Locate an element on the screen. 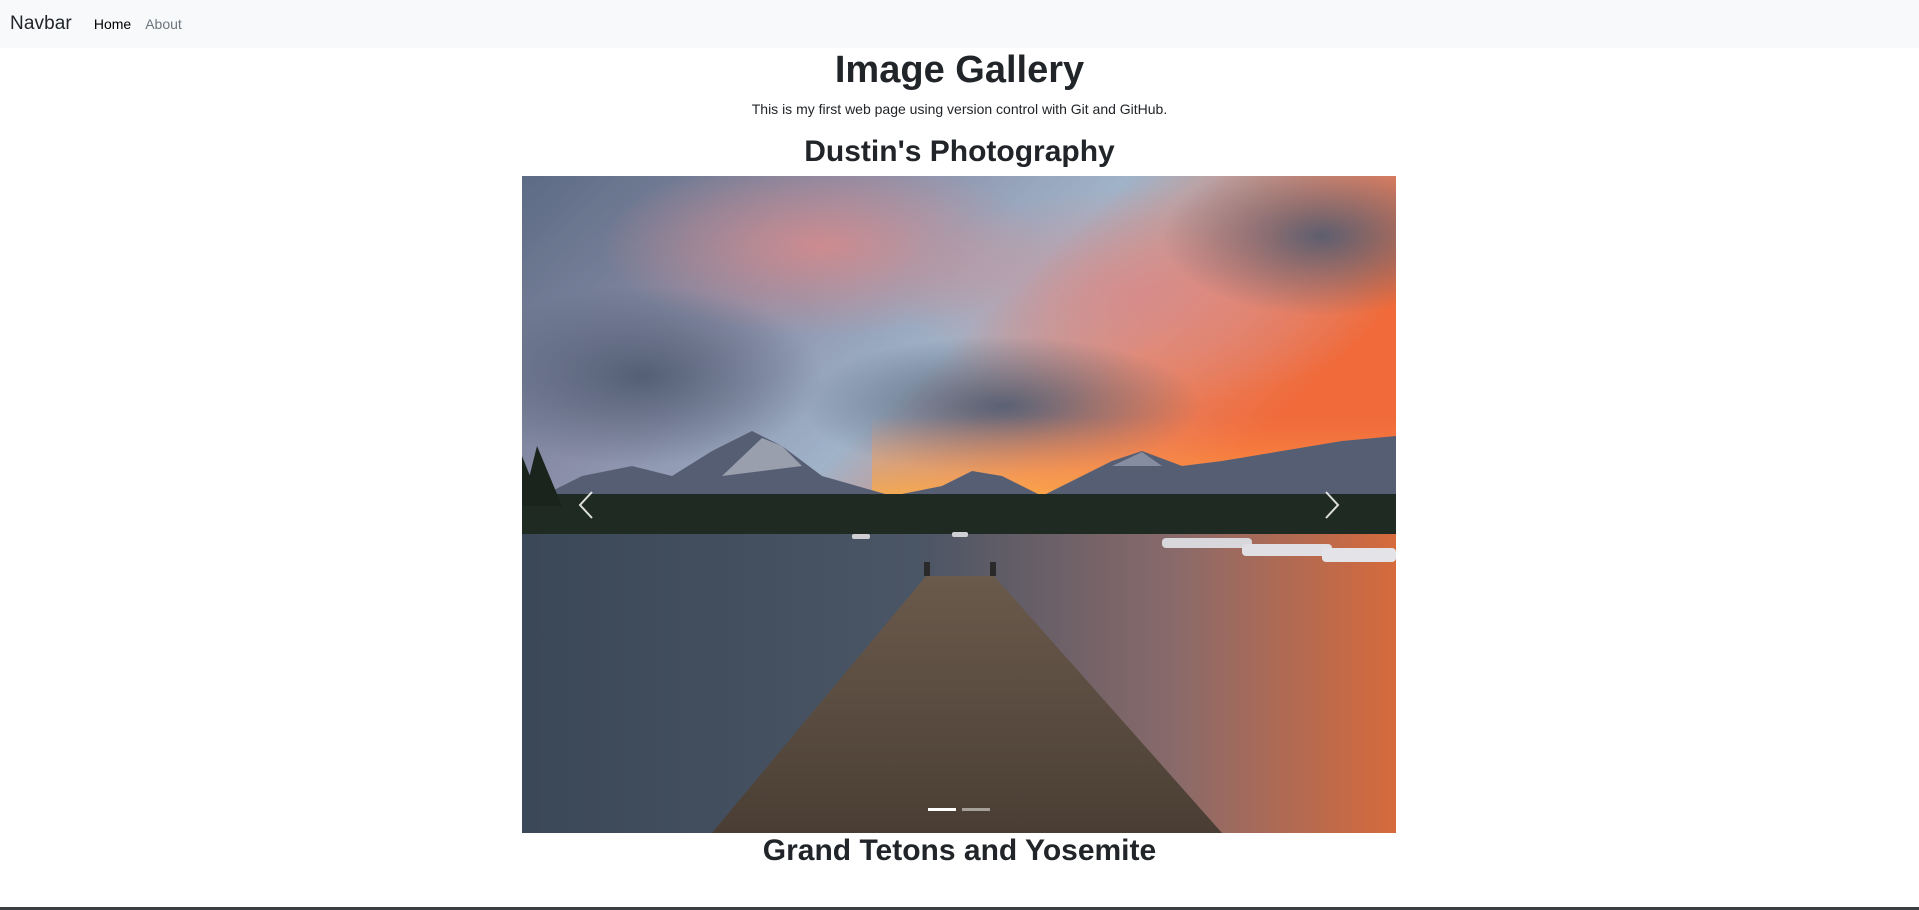  page-title: Image Gallery is located at coordinates (959, 70).